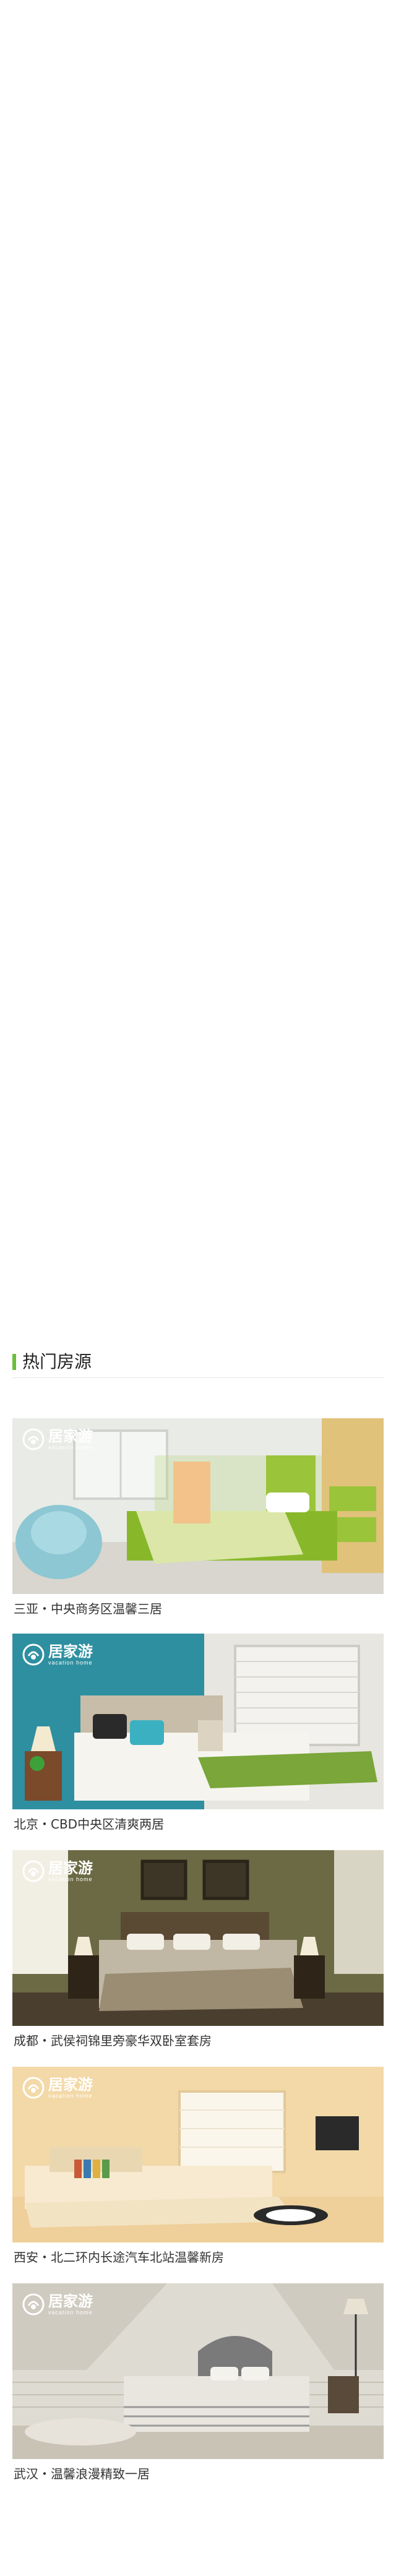 This screenshot has width=396, height=2576. I want to click on house-caption: 北京・CBD中央区清爽两居, so click(89, 1824).